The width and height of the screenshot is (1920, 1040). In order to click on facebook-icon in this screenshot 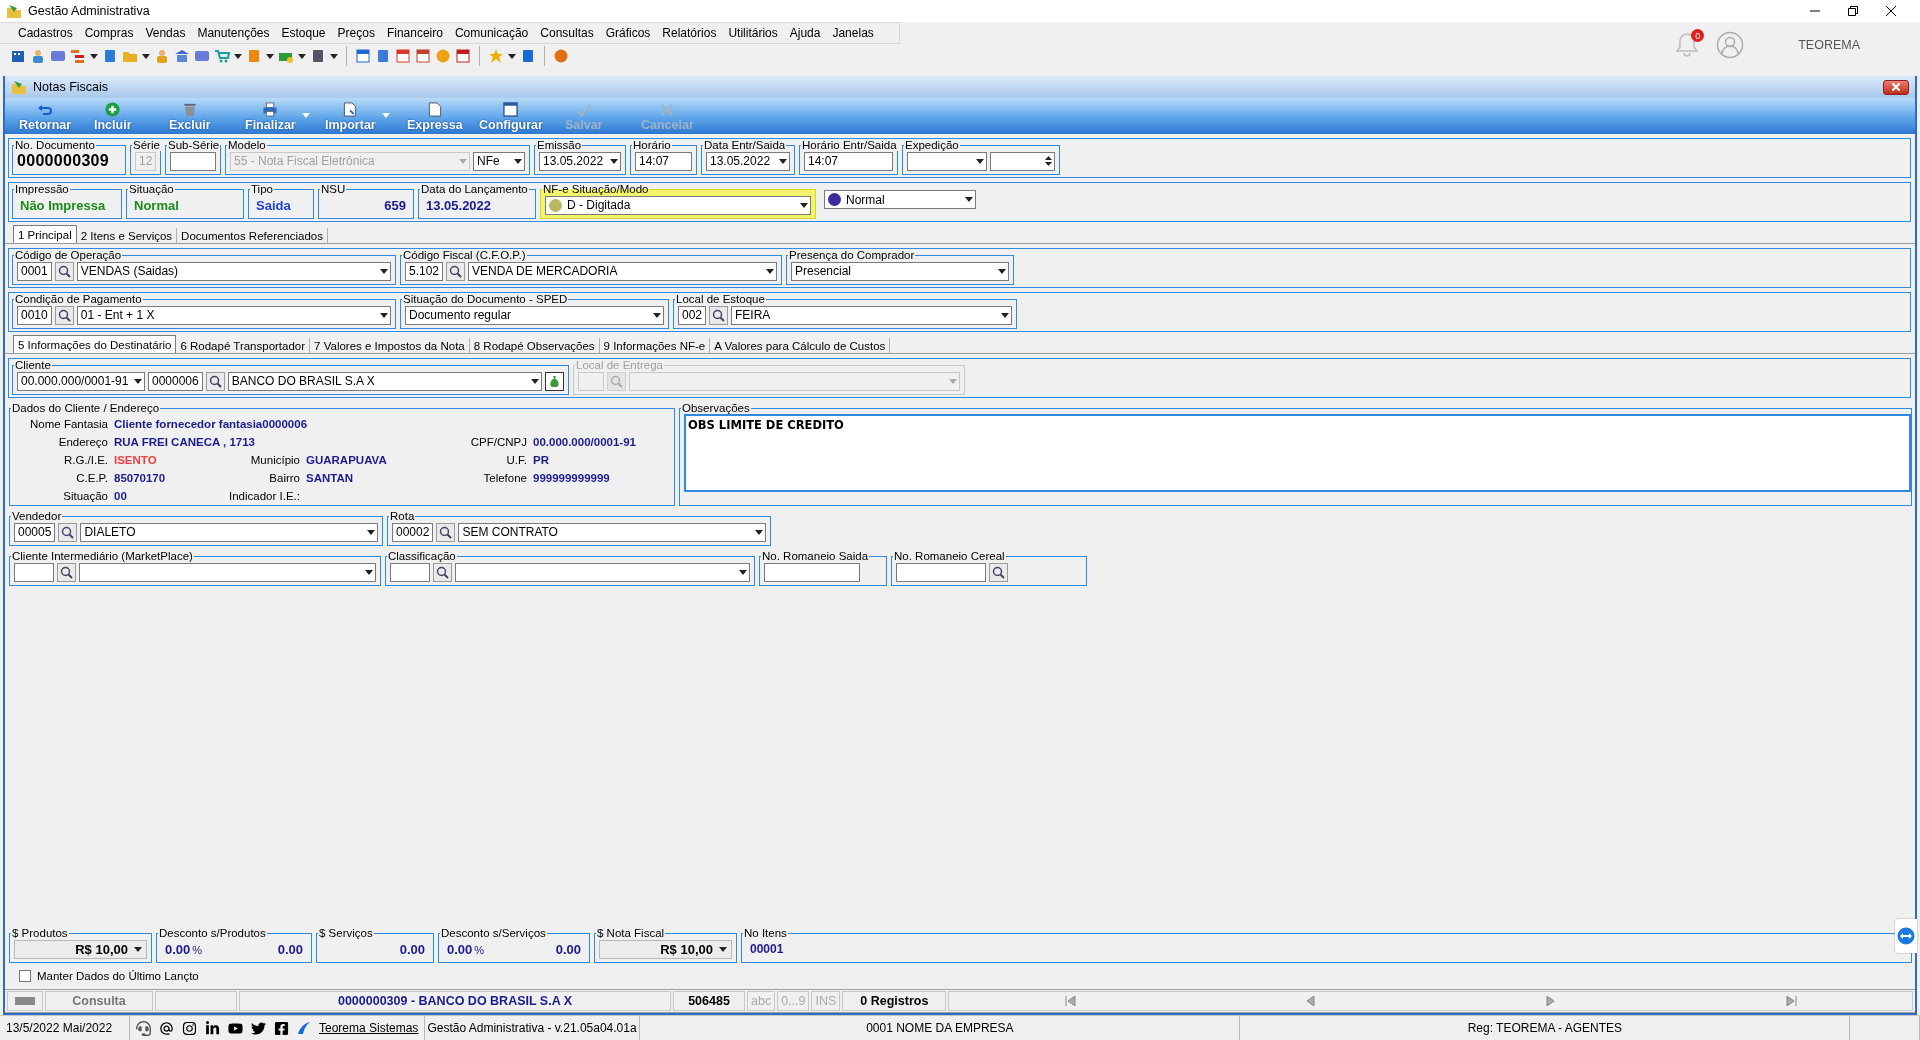, I will do `click(281, 1028)`.